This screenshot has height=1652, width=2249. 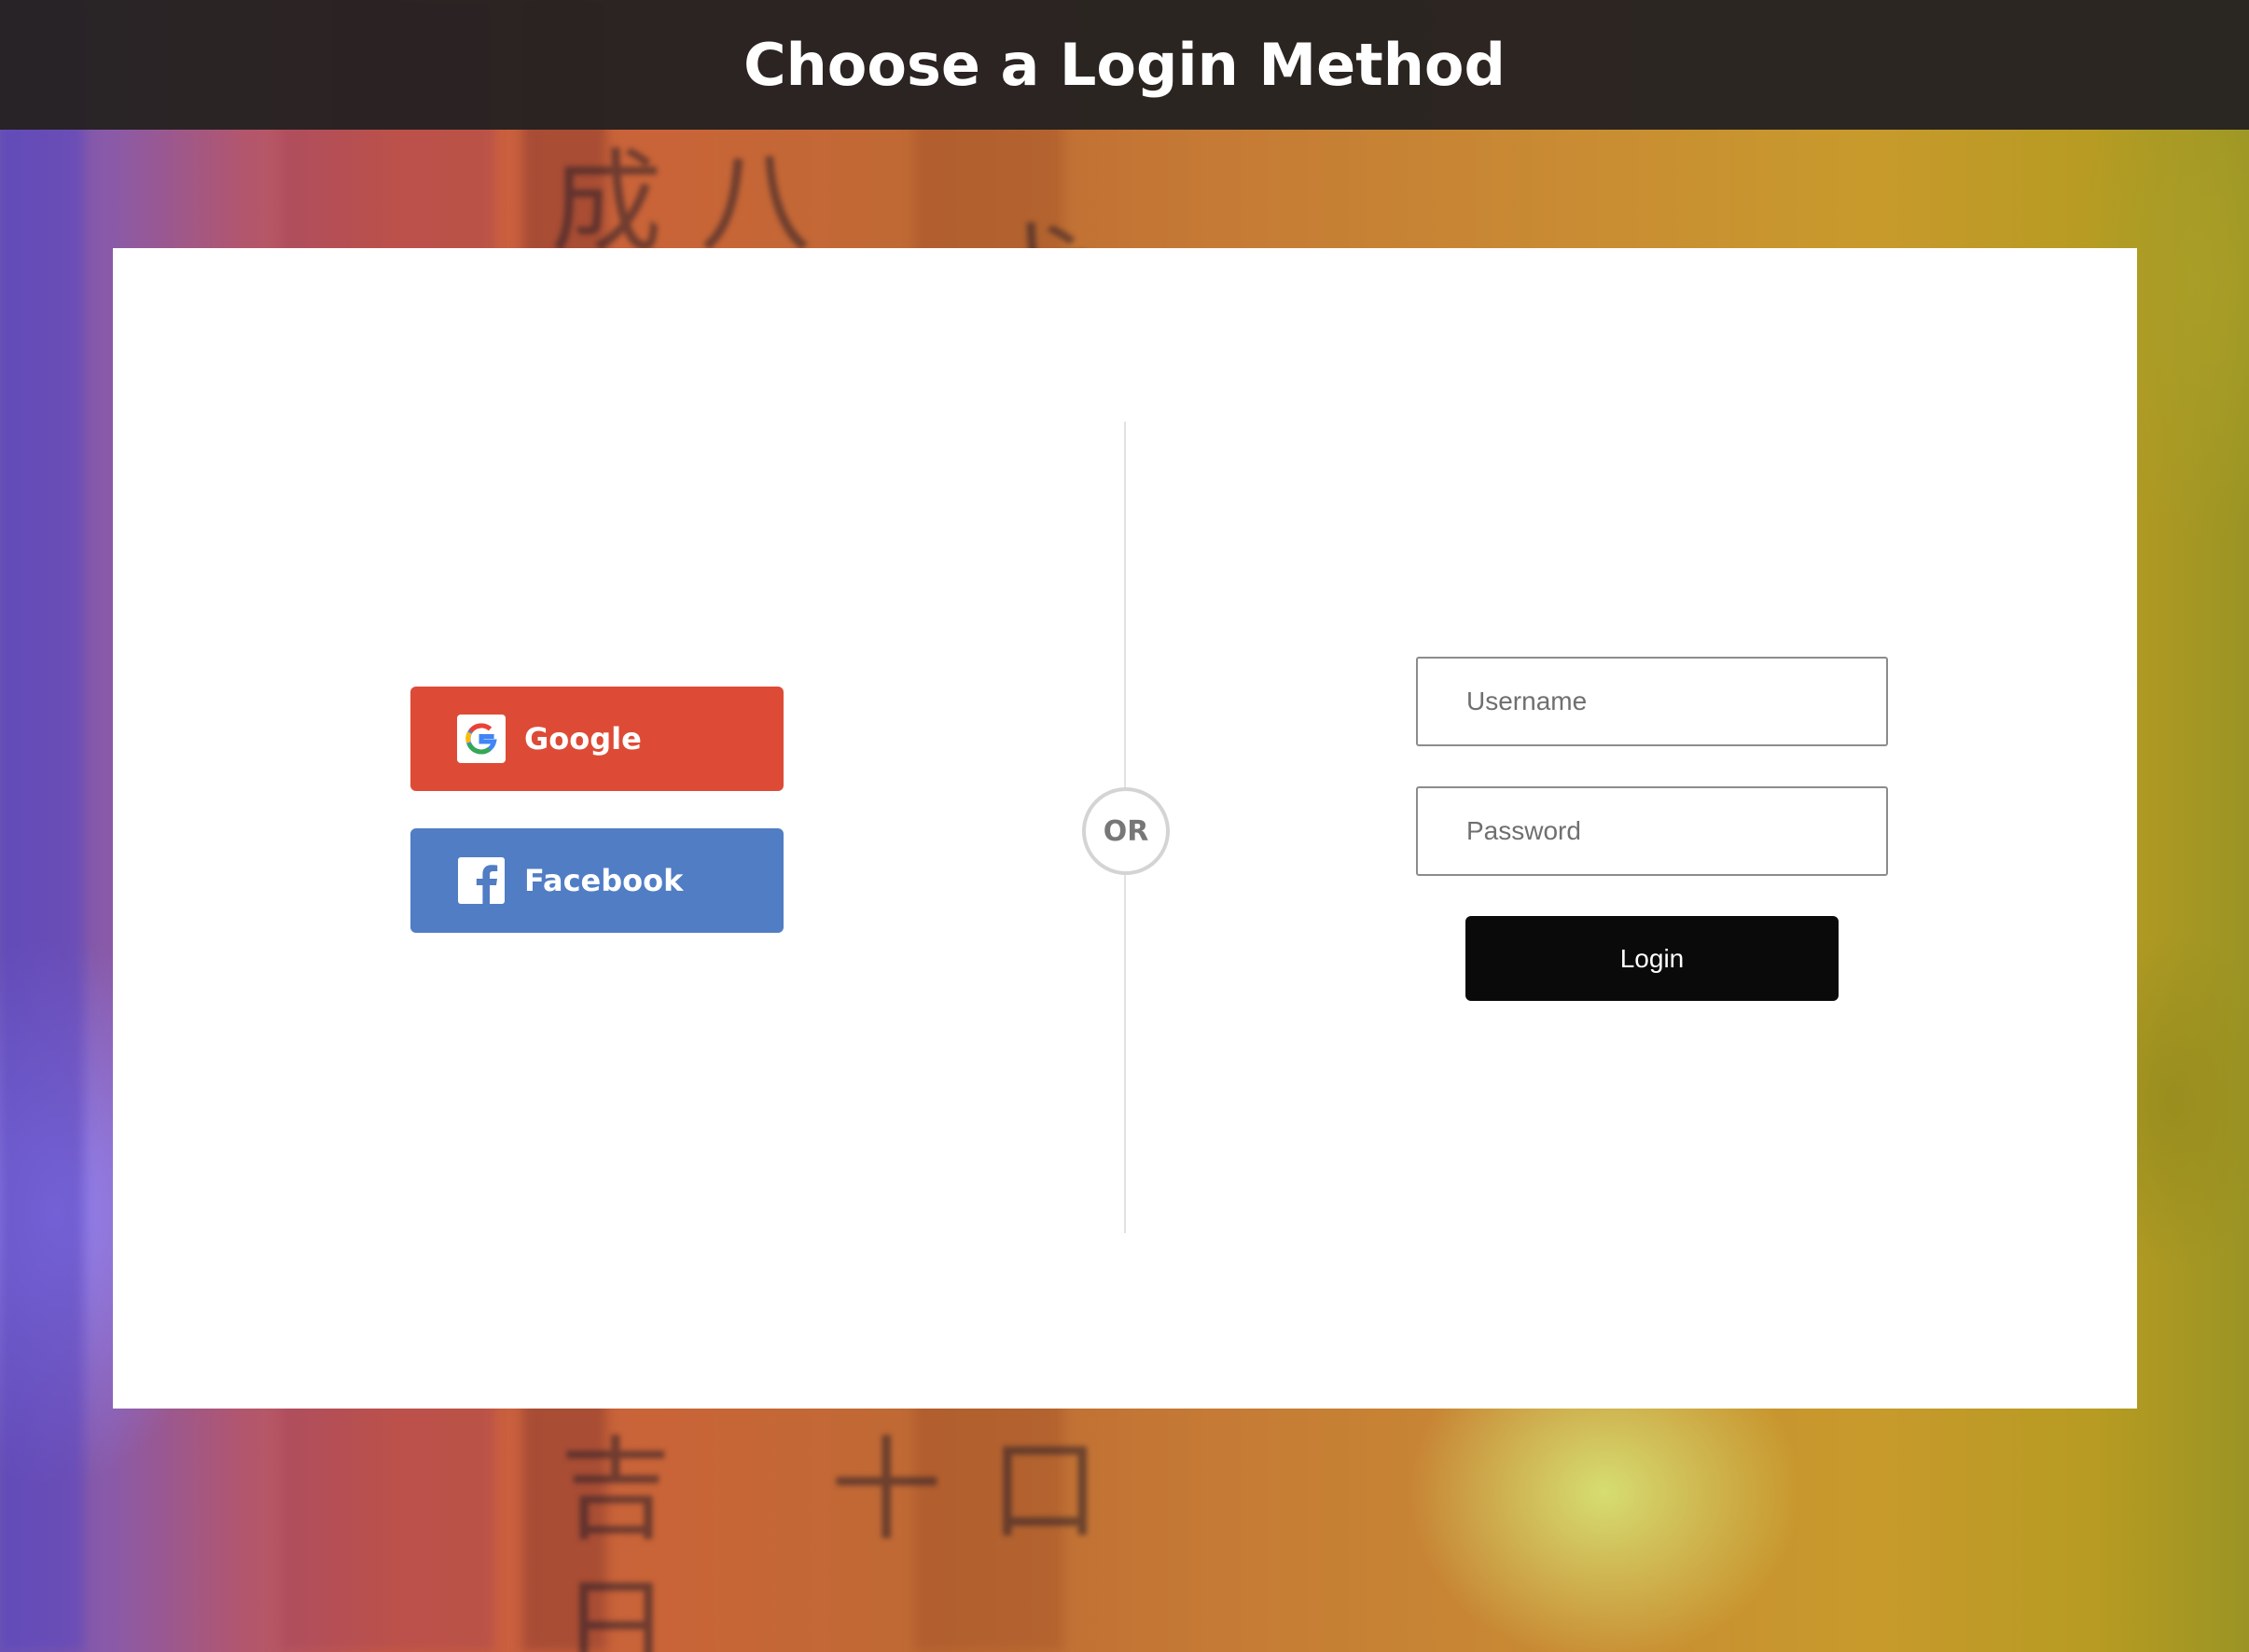 I want to click on google-login-button: Google, so click(x=597, y=739).